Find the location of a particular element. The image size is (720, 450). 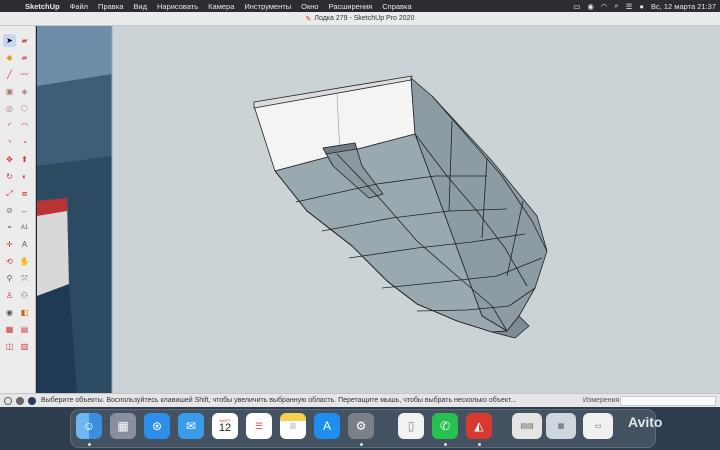

window-thumbnail-1: ▤▤ is located at coordinates (527, 426).